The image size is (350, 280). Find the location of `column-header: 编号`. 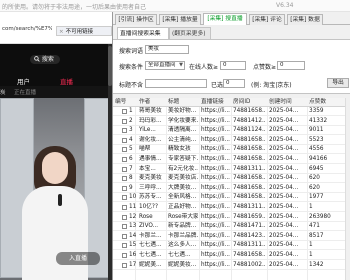

column-header: 编号 is located at coordinates (120, 102).